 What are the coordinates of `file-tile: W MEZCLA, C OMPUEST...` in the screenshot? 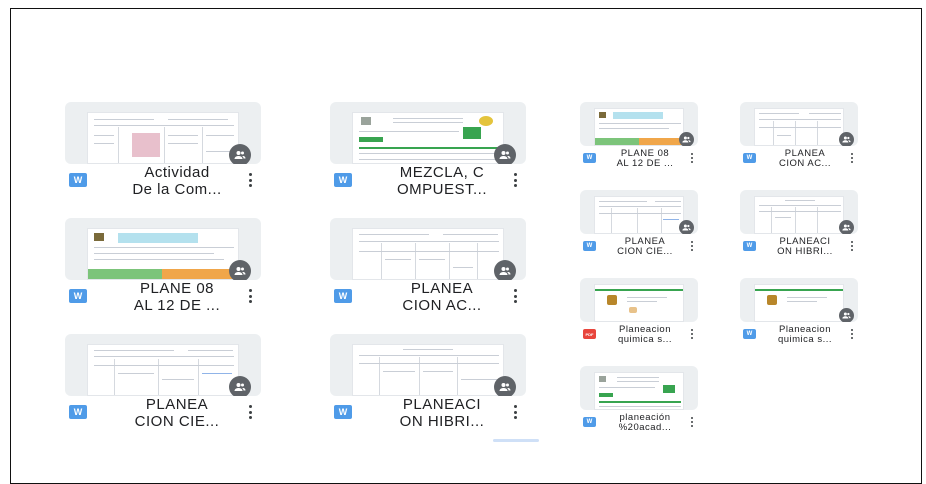 It's located at (428, 150).